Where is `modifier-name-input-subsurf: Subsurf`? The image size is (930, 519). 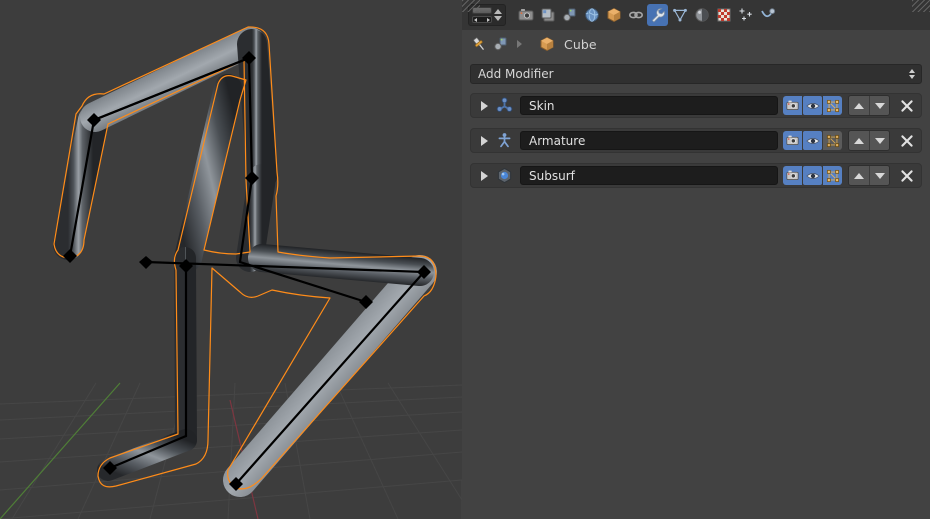 modifier-name-input-subsurf: Subsurf is located at coordinates (649, 175).